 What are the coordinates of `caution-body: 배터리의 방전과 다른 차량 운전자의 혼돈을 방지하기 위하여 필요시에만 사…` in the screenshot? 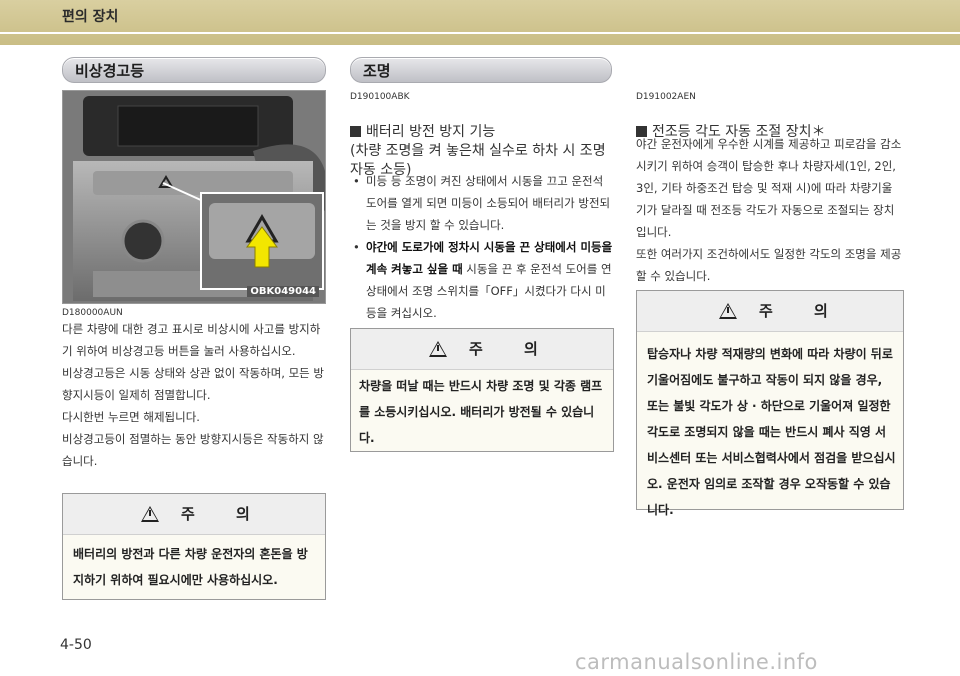 It's located at (190, 567).